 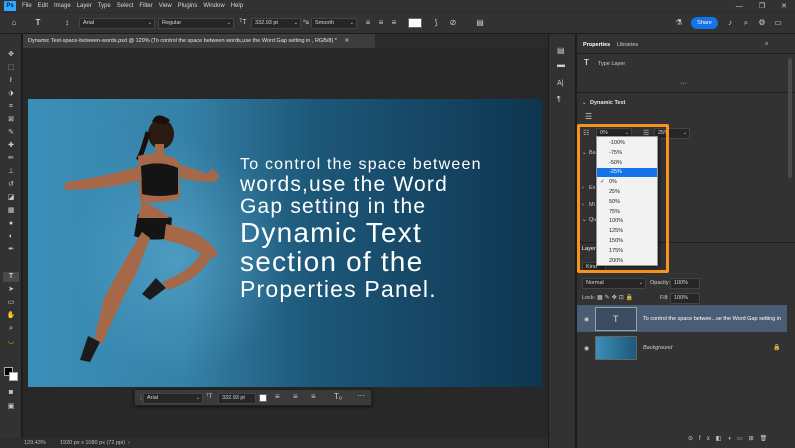 What do you see at coordinates (11, 185) in the screenshot?
I see `history-brush-tool-icon: ↺` at bounding box center [11, 185].